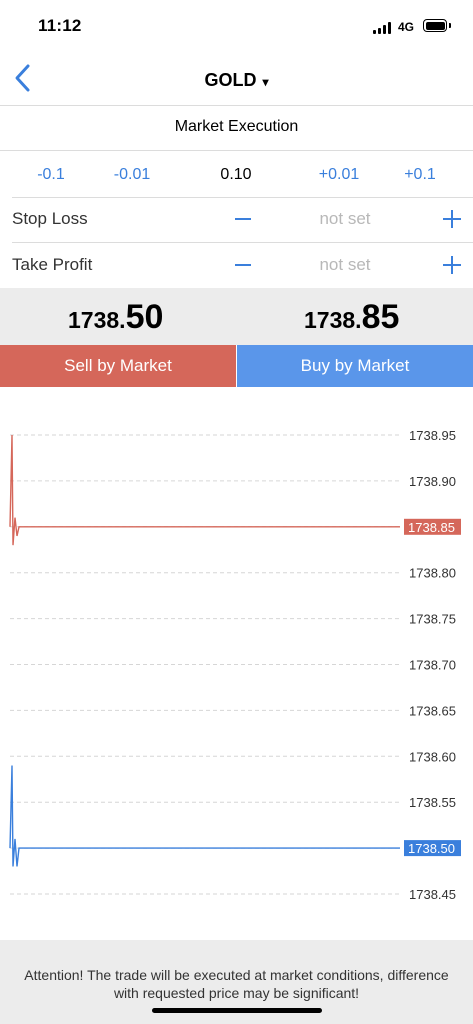 The height and width of the screenshot is (1024, 473). I want to click on buy-by-market-button: Buy by Market, so click(355, 366).